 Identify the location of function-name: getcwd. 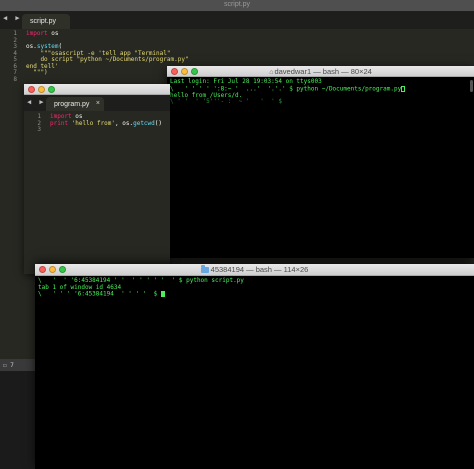
(144, 123).